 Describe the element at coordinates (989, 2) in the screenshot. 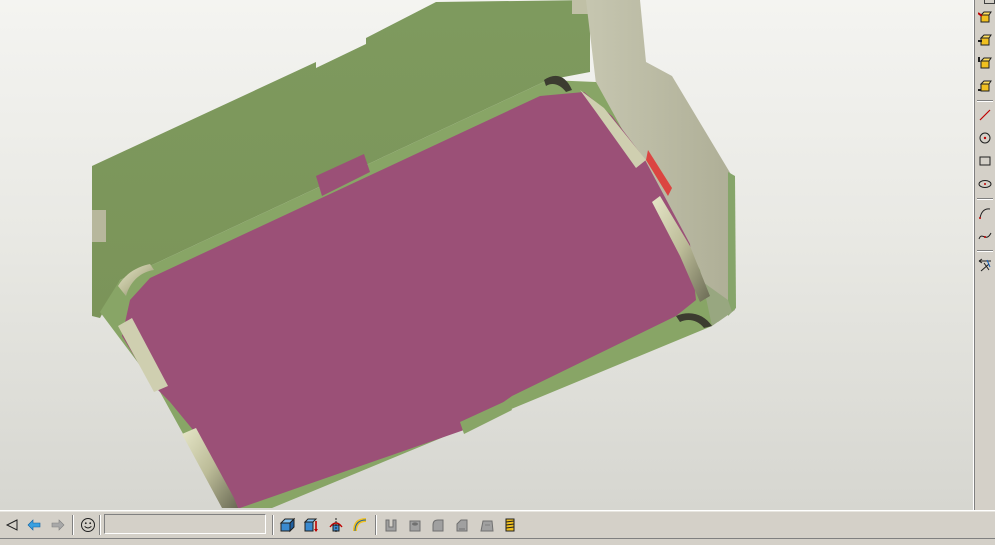

I see `window-button` at that location.